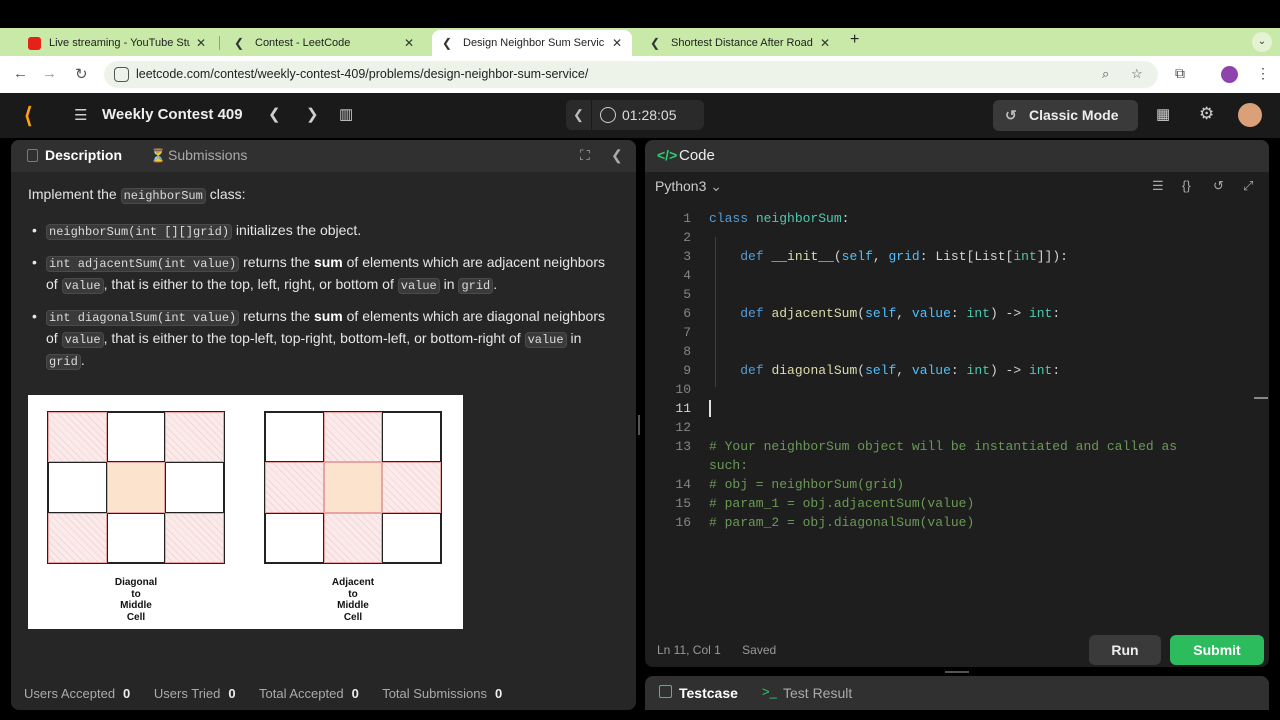 Image resolution: width=1280 pixels, height=720 pixels. Describe the element at coordinates (608, 115) in the screenshot. I see `clock-icon` at that location.